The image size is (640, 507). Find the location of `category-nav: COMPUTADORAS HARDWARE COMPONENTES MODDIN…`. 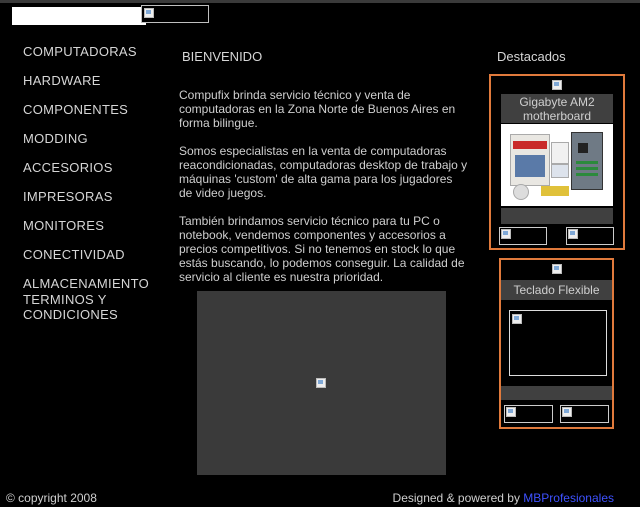

category-nav: COMPUTADORAS HARDWARE COMPONENTES MODDIN… is located at coordinates (93, 183).